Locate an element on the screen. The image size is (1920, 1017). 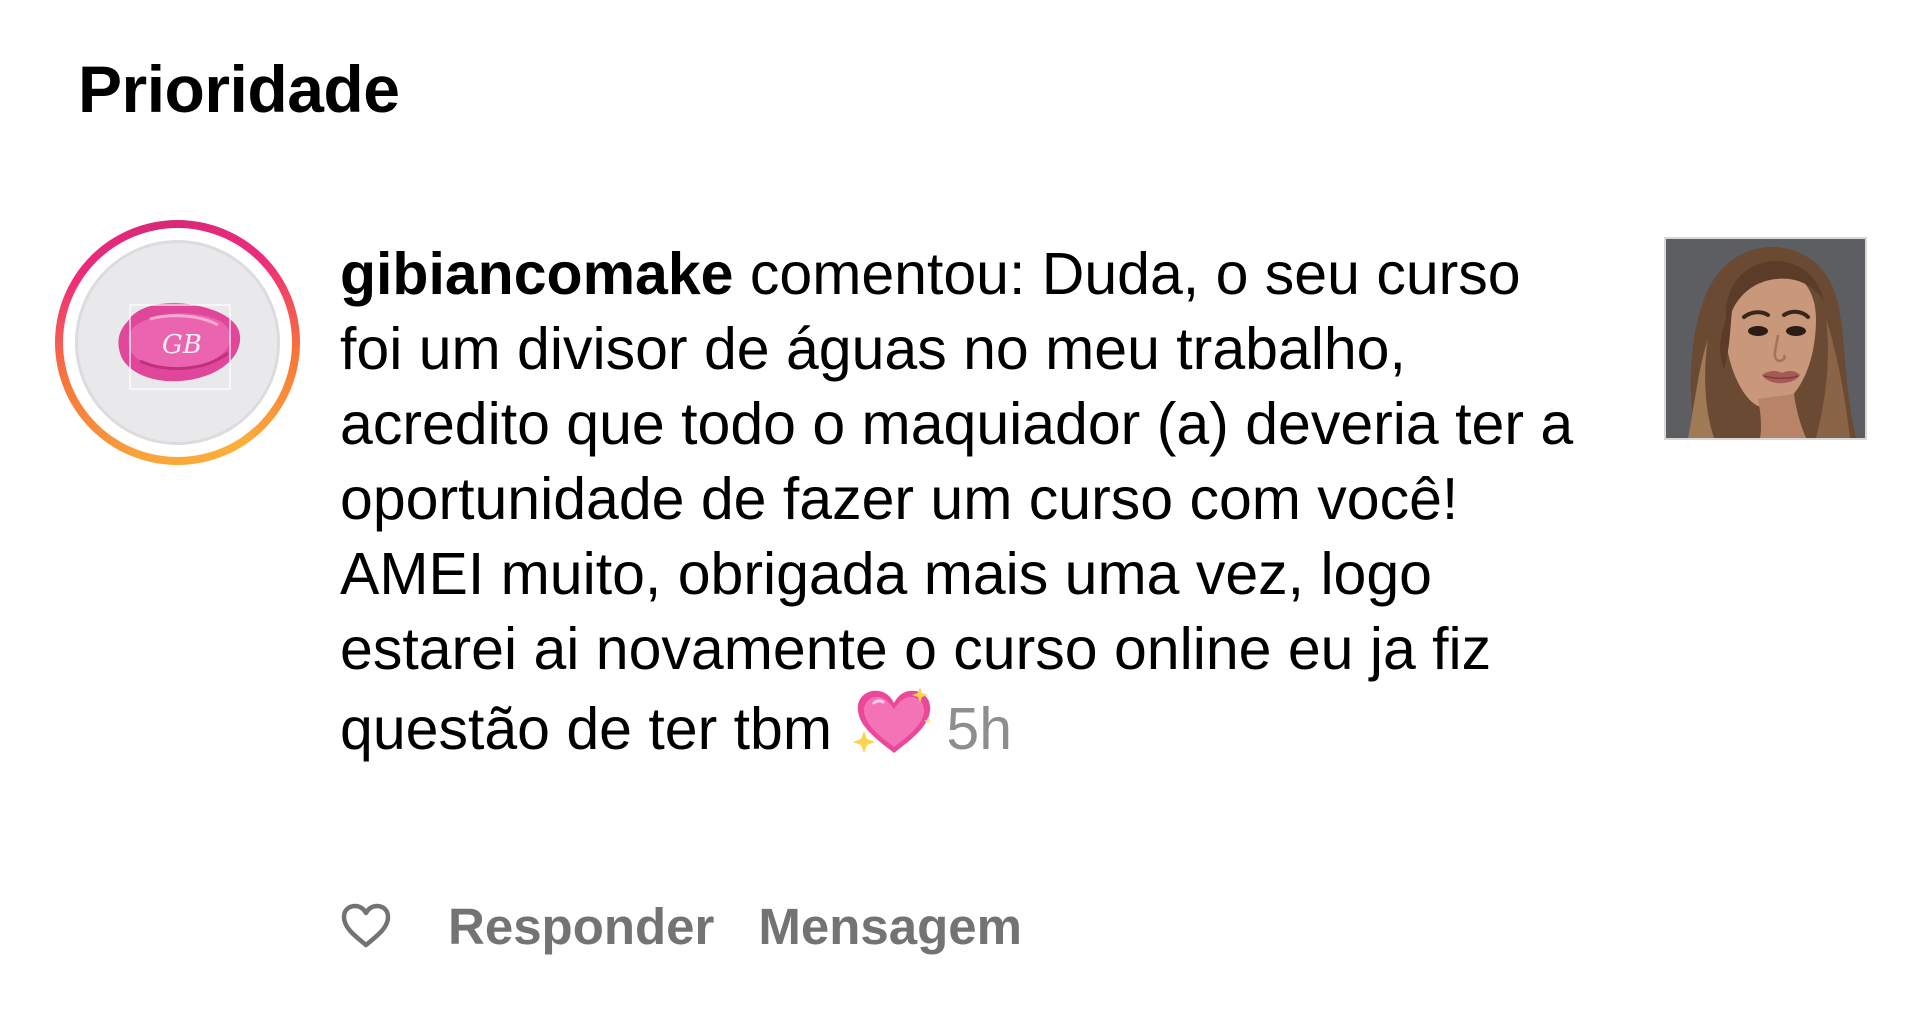
comment-actions: Responder Mensagem is located at coordinates (680, 926).